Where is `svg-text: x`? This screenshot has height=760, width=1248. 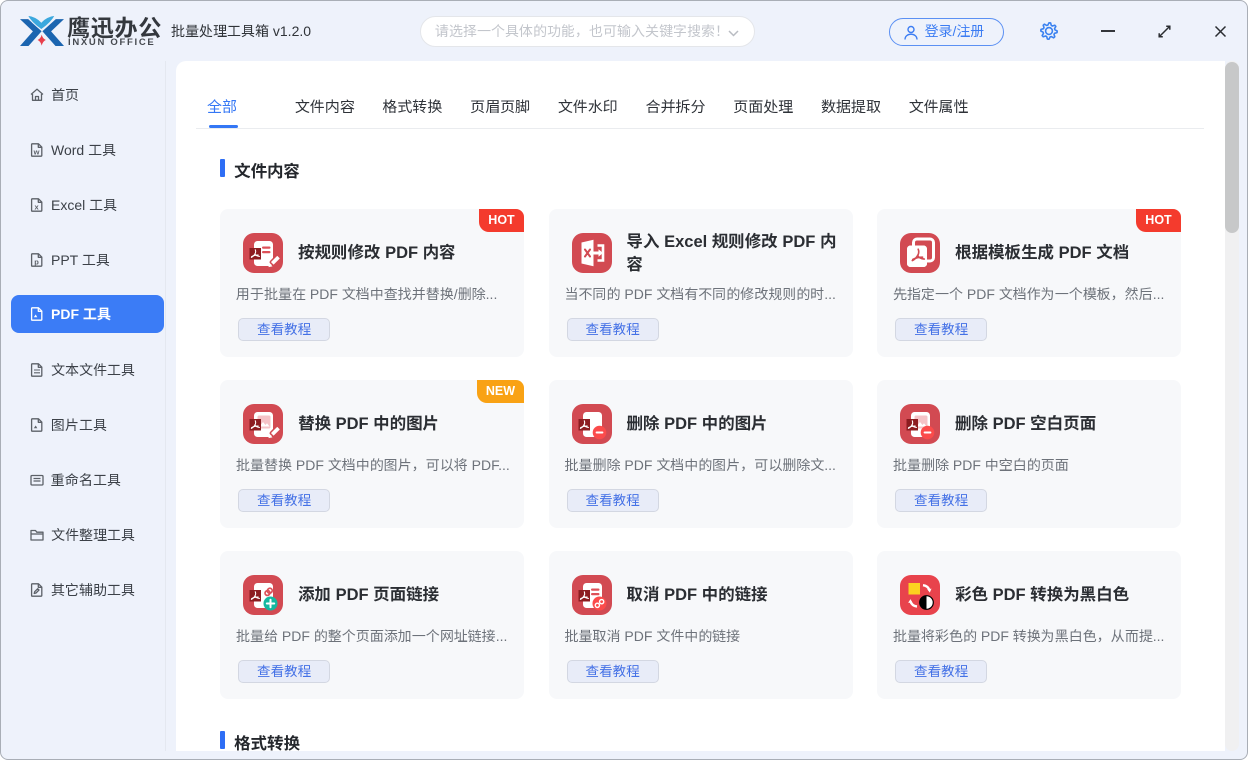 svg-text: x is located at coordinates (37, 206).